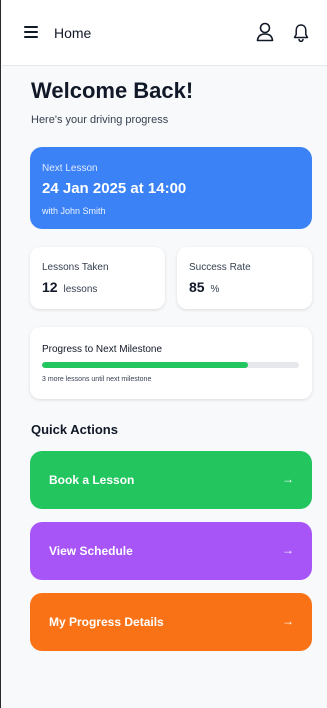 Image resolution: width=327 pixels, height=708 pixels. What do you see at coordinates (74, 211) in the screenshot?
I see `next-lesson-instructor: with John Smith` at bounding box center [74, 211].